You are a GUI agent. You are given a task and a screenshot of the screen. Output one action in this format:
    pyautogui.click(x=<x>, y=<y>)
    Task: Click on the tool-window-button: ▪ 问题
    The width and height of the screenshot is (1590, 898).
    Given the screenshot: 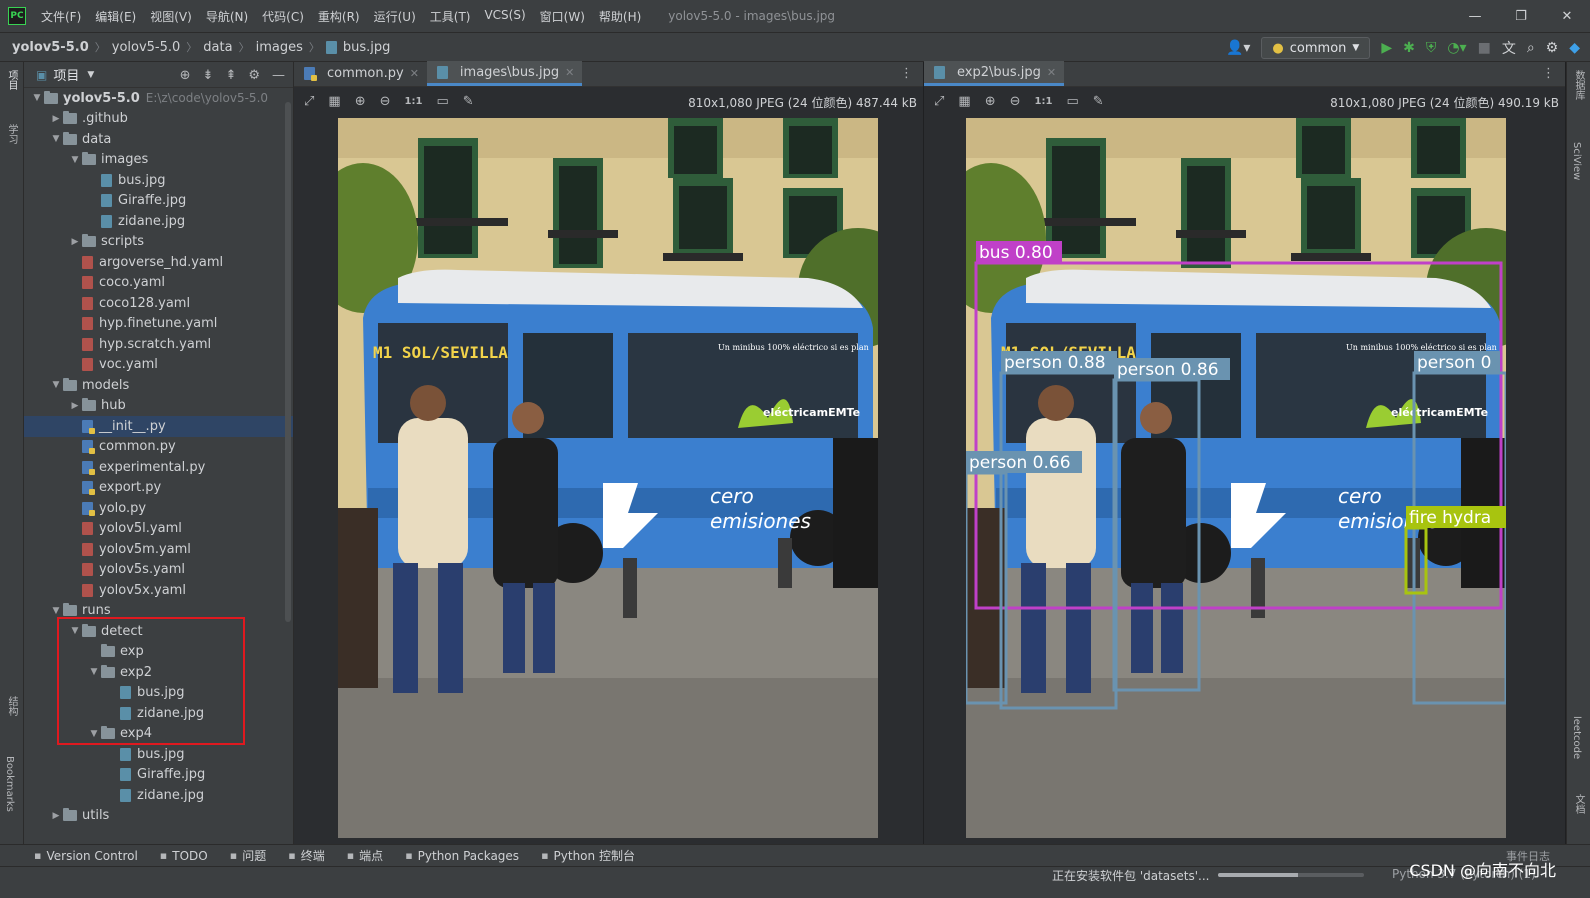 What is the action you would take?
    pyautogui.click(x=248, y=855)
    